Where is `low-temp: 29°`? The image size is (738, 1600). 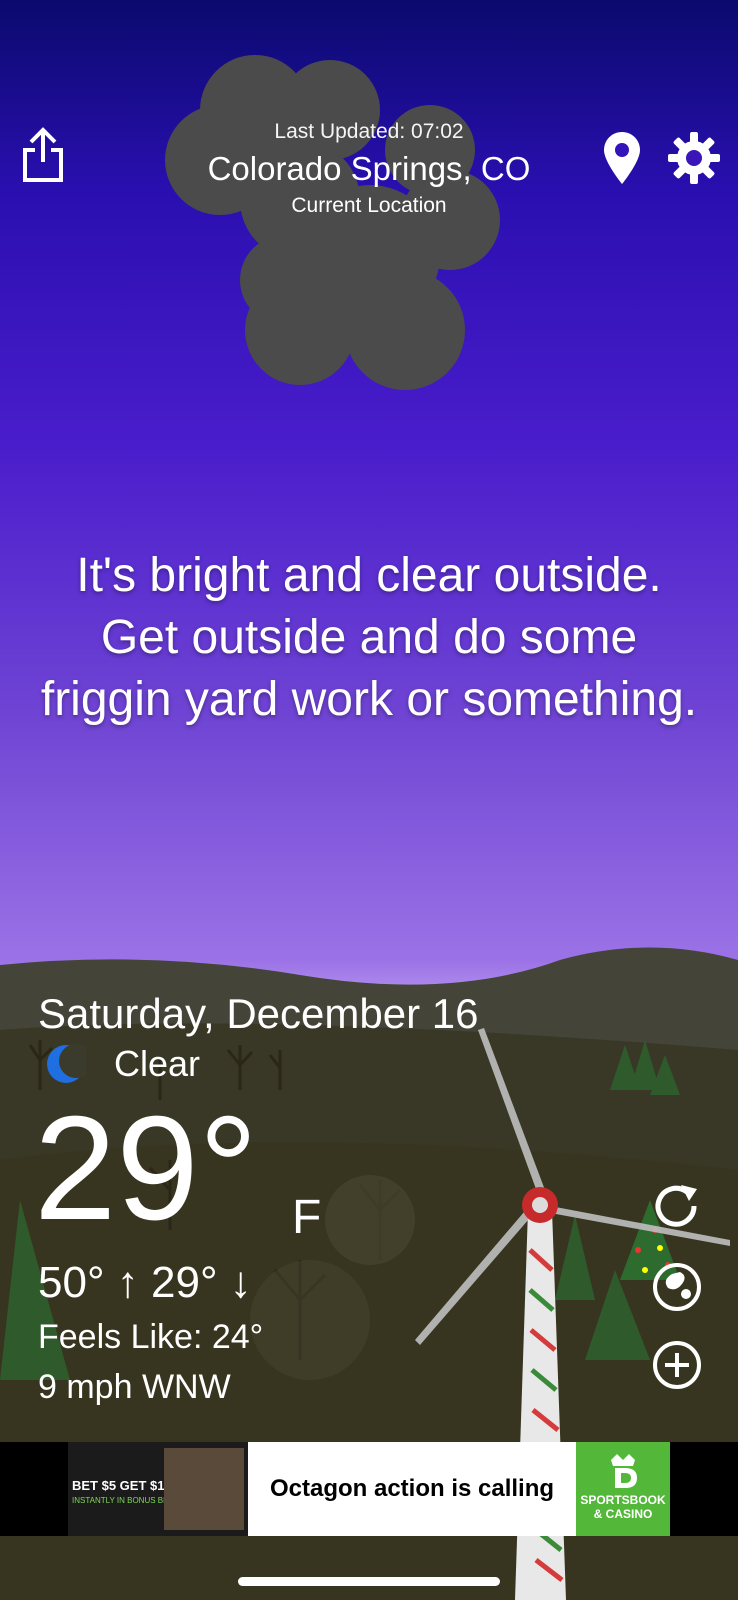
low-temp: 29° is located at coordinates (184, 1282).